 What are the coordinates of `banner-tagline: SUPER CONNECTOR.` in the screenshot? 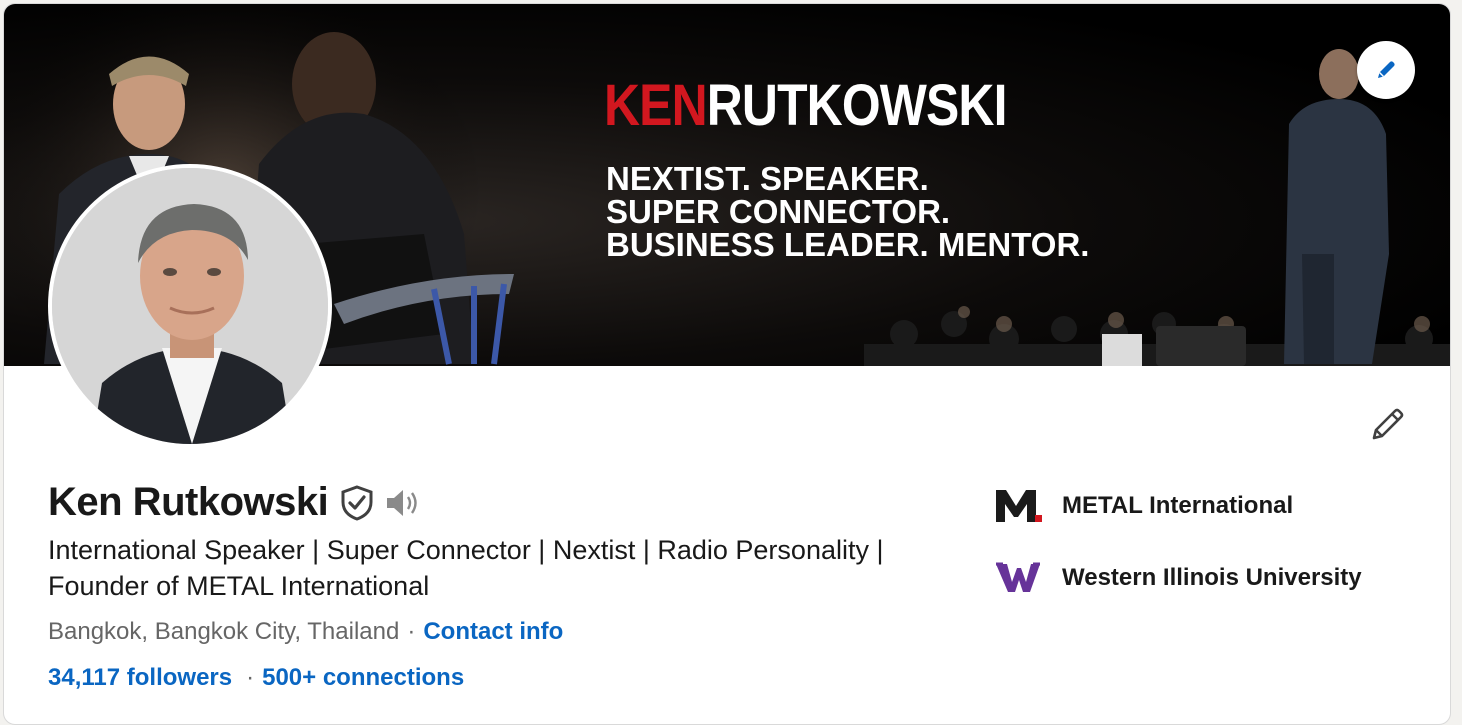 It's located at (778, 211).